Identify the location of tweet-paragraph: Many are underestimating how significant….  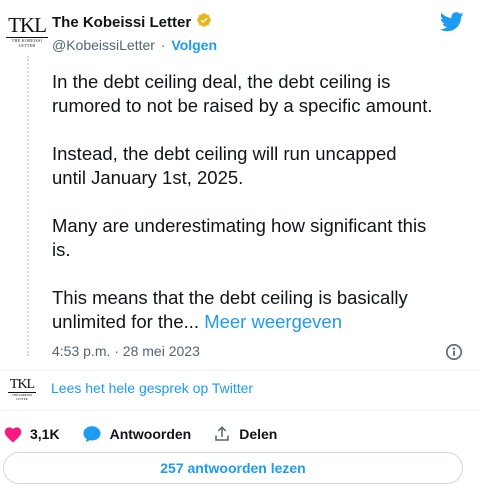
(264, 238).